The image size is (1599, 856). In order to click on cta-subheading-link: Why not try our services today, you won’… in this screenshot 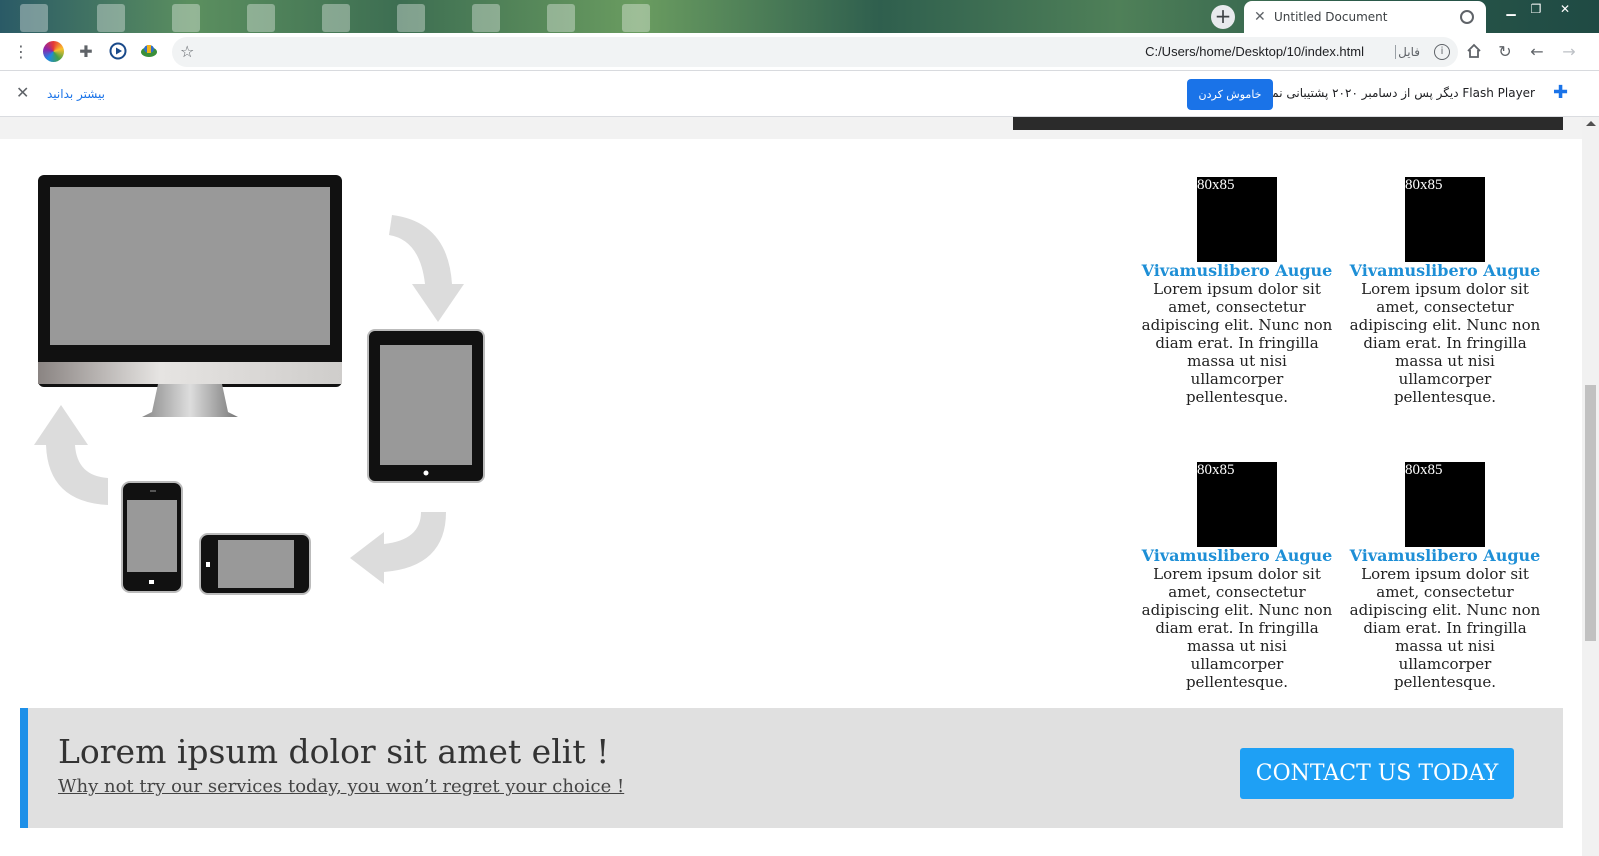, I will do `click(341, 787)`.